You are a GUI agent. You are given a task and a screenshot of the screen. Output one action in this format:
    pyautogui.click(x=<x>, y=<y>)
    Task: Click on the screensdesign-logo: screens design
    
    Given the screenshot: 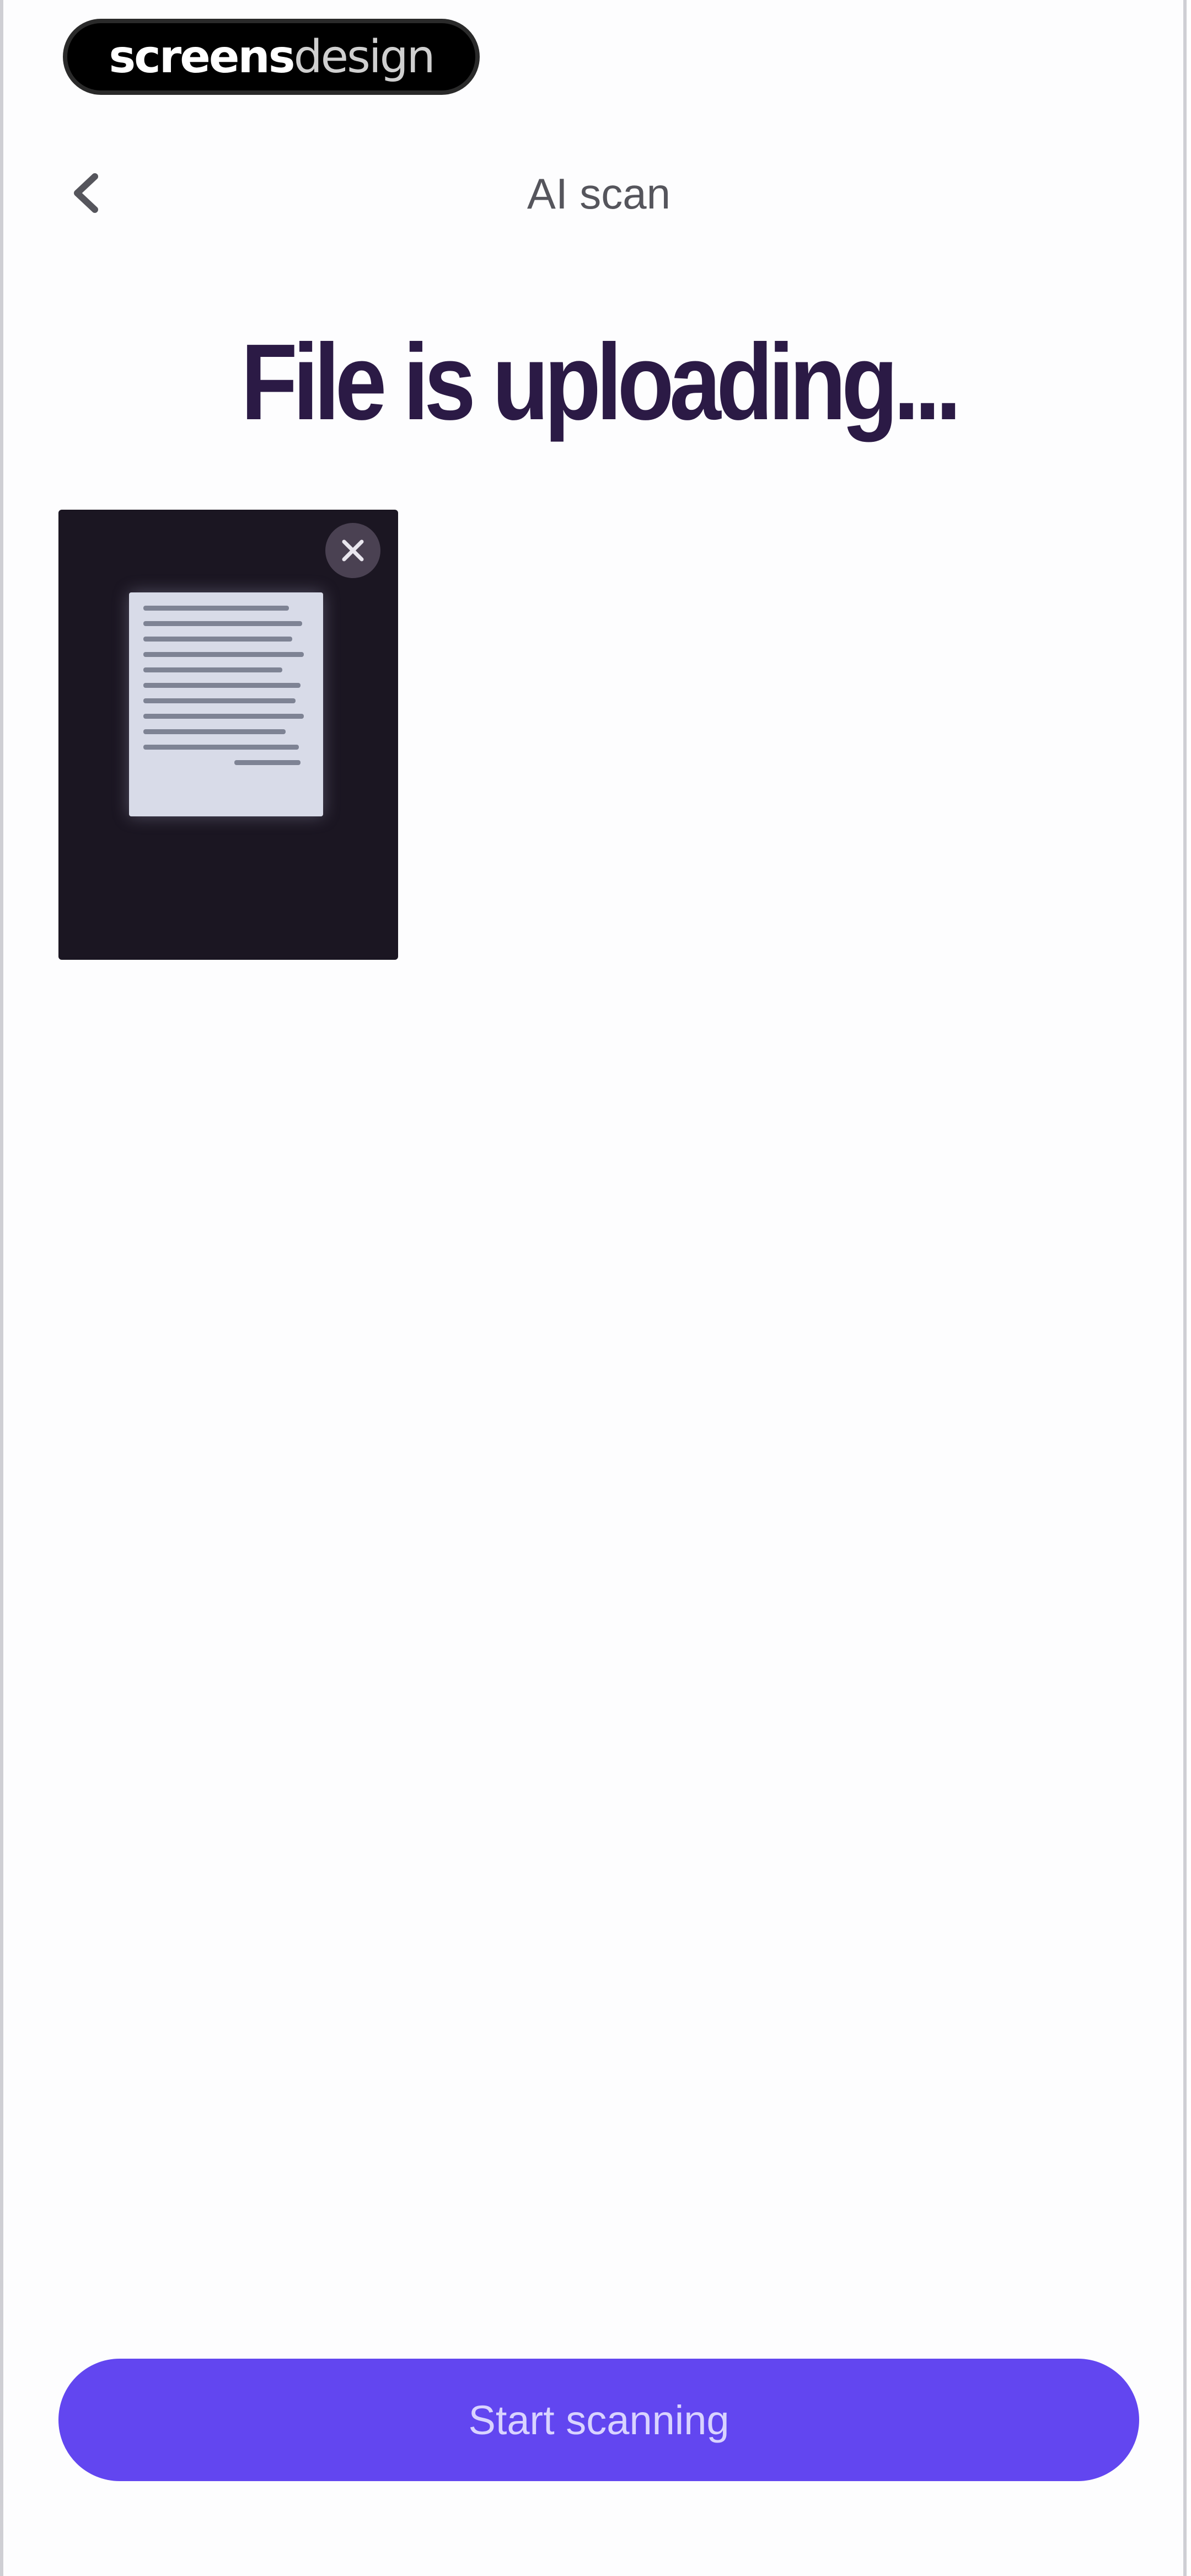 What is the action you would take?
    pyautogui.click(x=271, y=57)
    